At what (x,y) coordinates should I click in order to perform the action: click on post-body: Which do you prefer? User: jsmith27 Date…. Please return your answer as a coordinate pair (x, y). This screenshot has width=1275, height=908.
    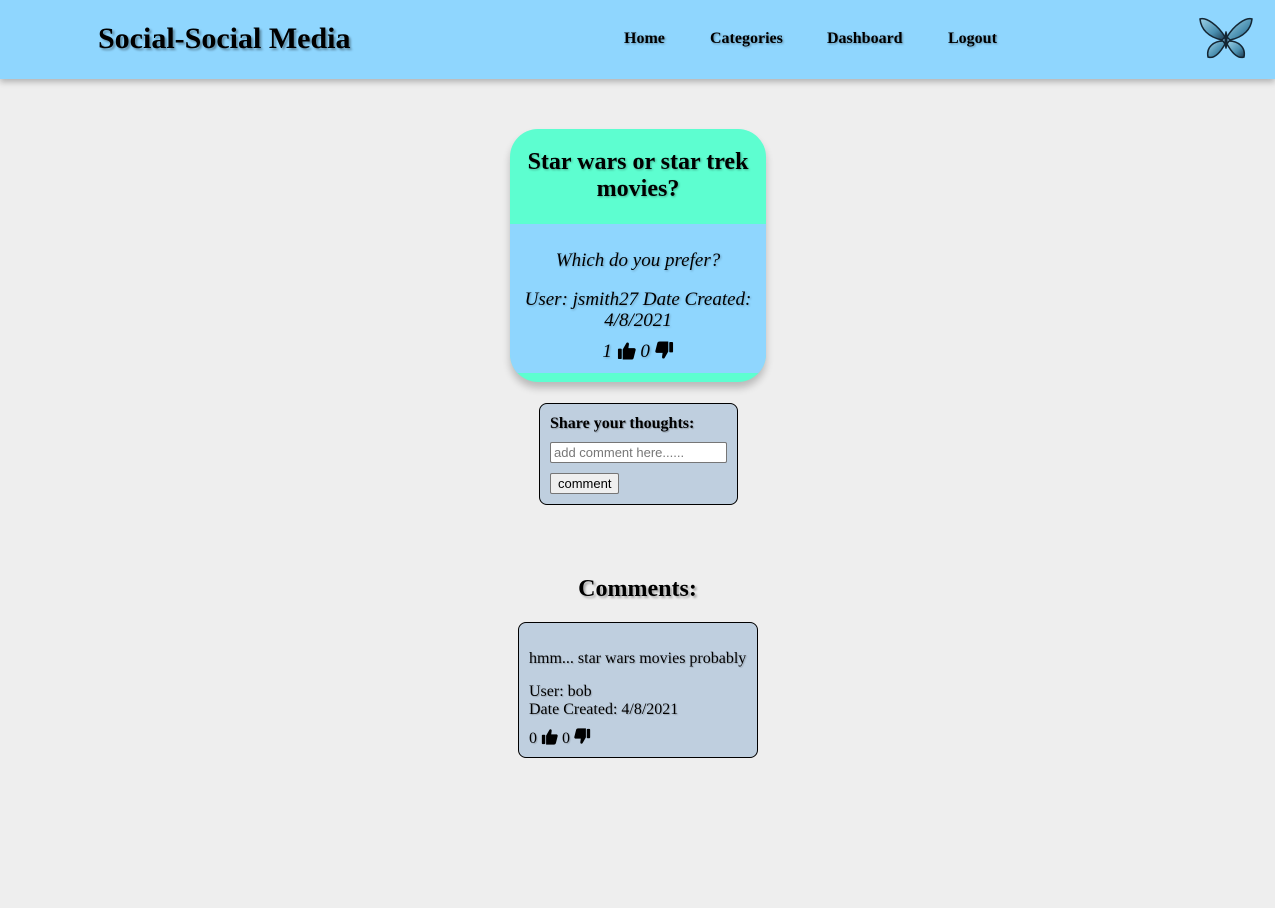
    Looking at the image, I should click on (638, 298).